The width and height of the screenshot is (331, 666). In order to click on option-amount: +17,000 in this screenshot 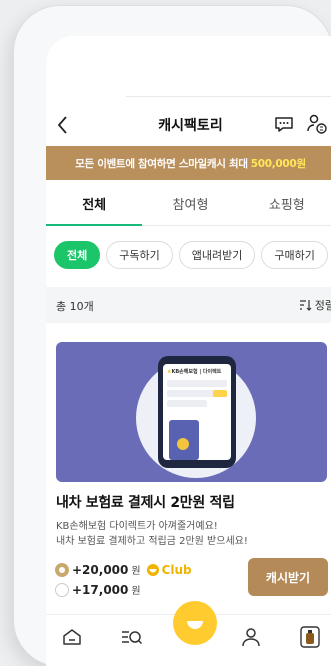, I will do `click(100, 589)`.